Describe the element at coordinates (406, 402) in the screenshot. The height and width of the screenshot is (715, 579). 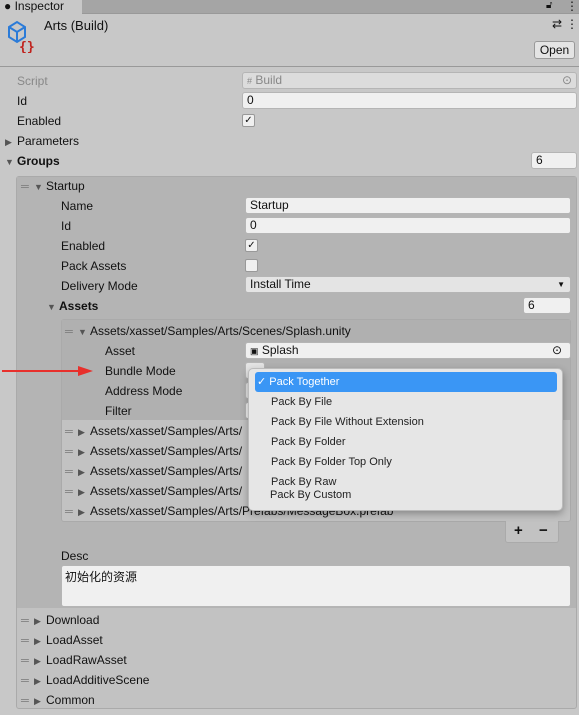
I see `option-pack-by-file: Pack By File` at that location.